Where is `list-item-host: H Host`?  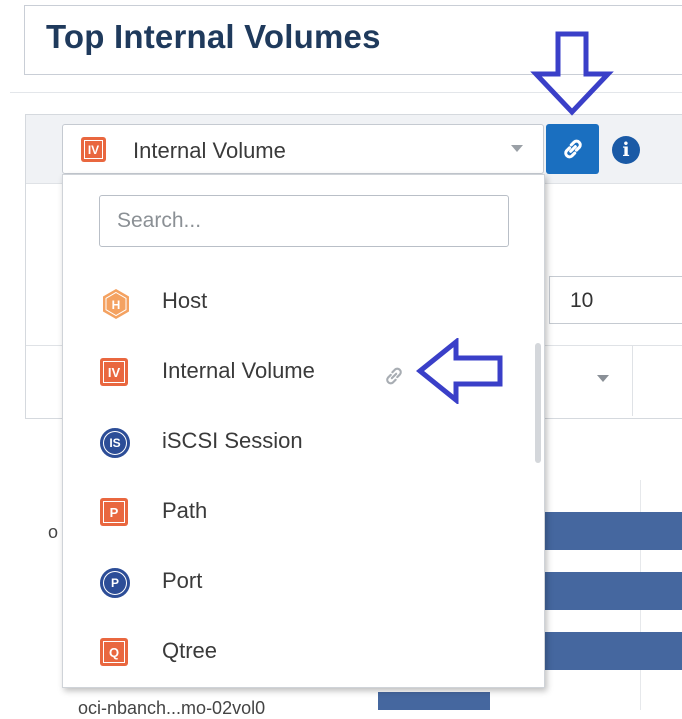 list-item-host: H Host is located at coordinates (293, 303).